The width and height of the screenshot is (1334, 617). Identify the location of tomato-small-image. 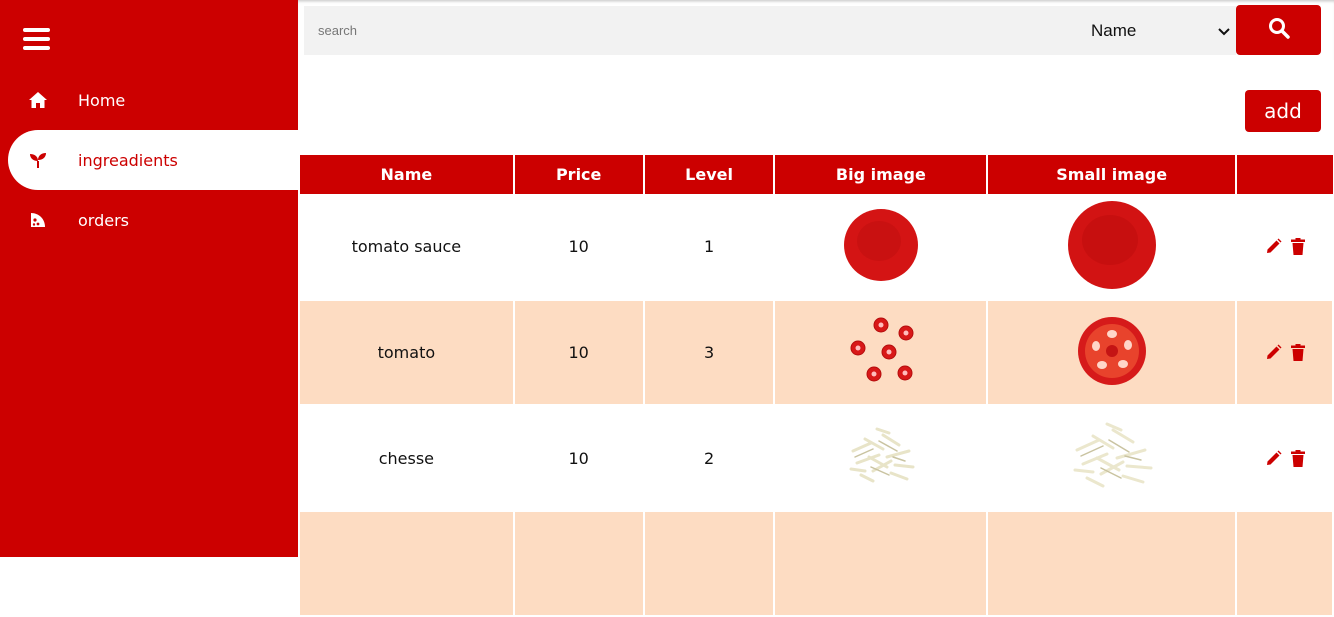
(1111, 350).